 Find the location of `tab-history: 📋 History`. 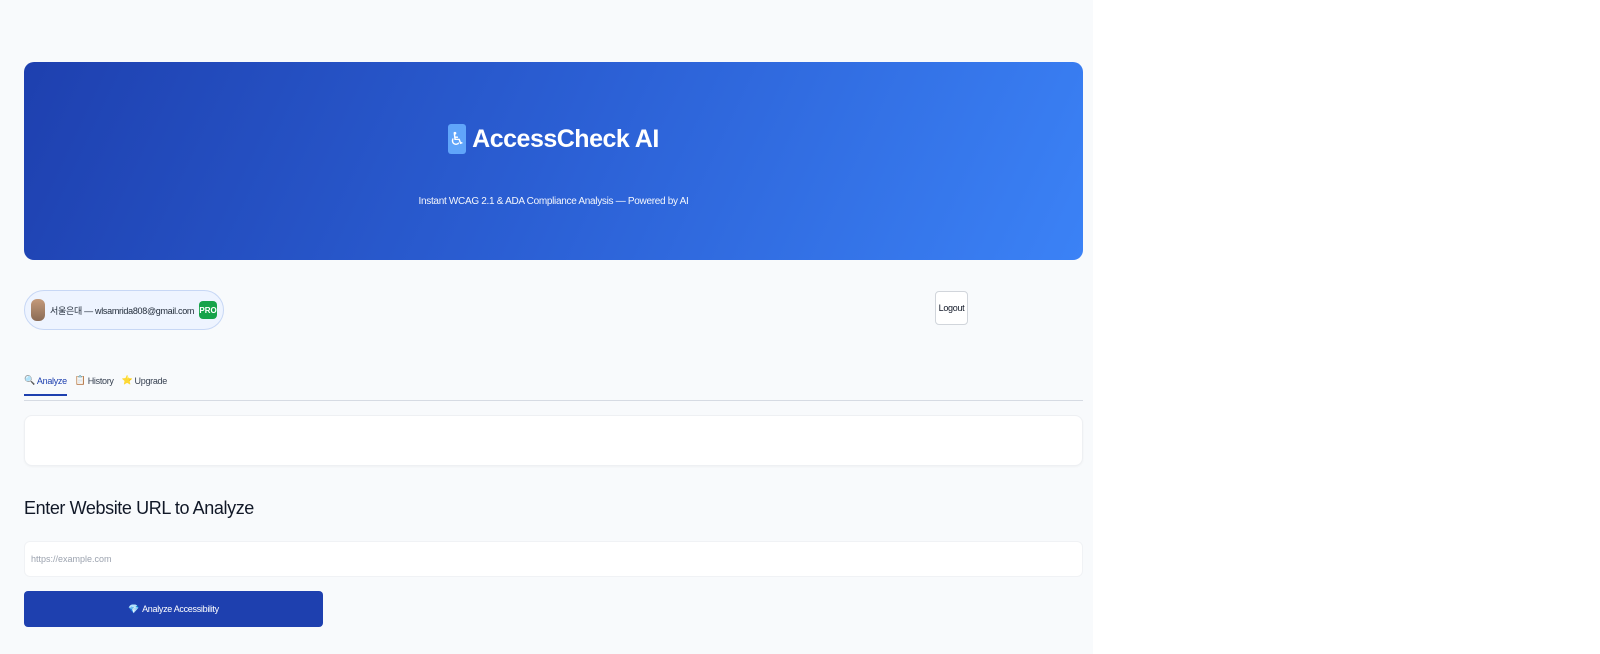

tab-history: 📋 History is located at coordinates (94, 383).